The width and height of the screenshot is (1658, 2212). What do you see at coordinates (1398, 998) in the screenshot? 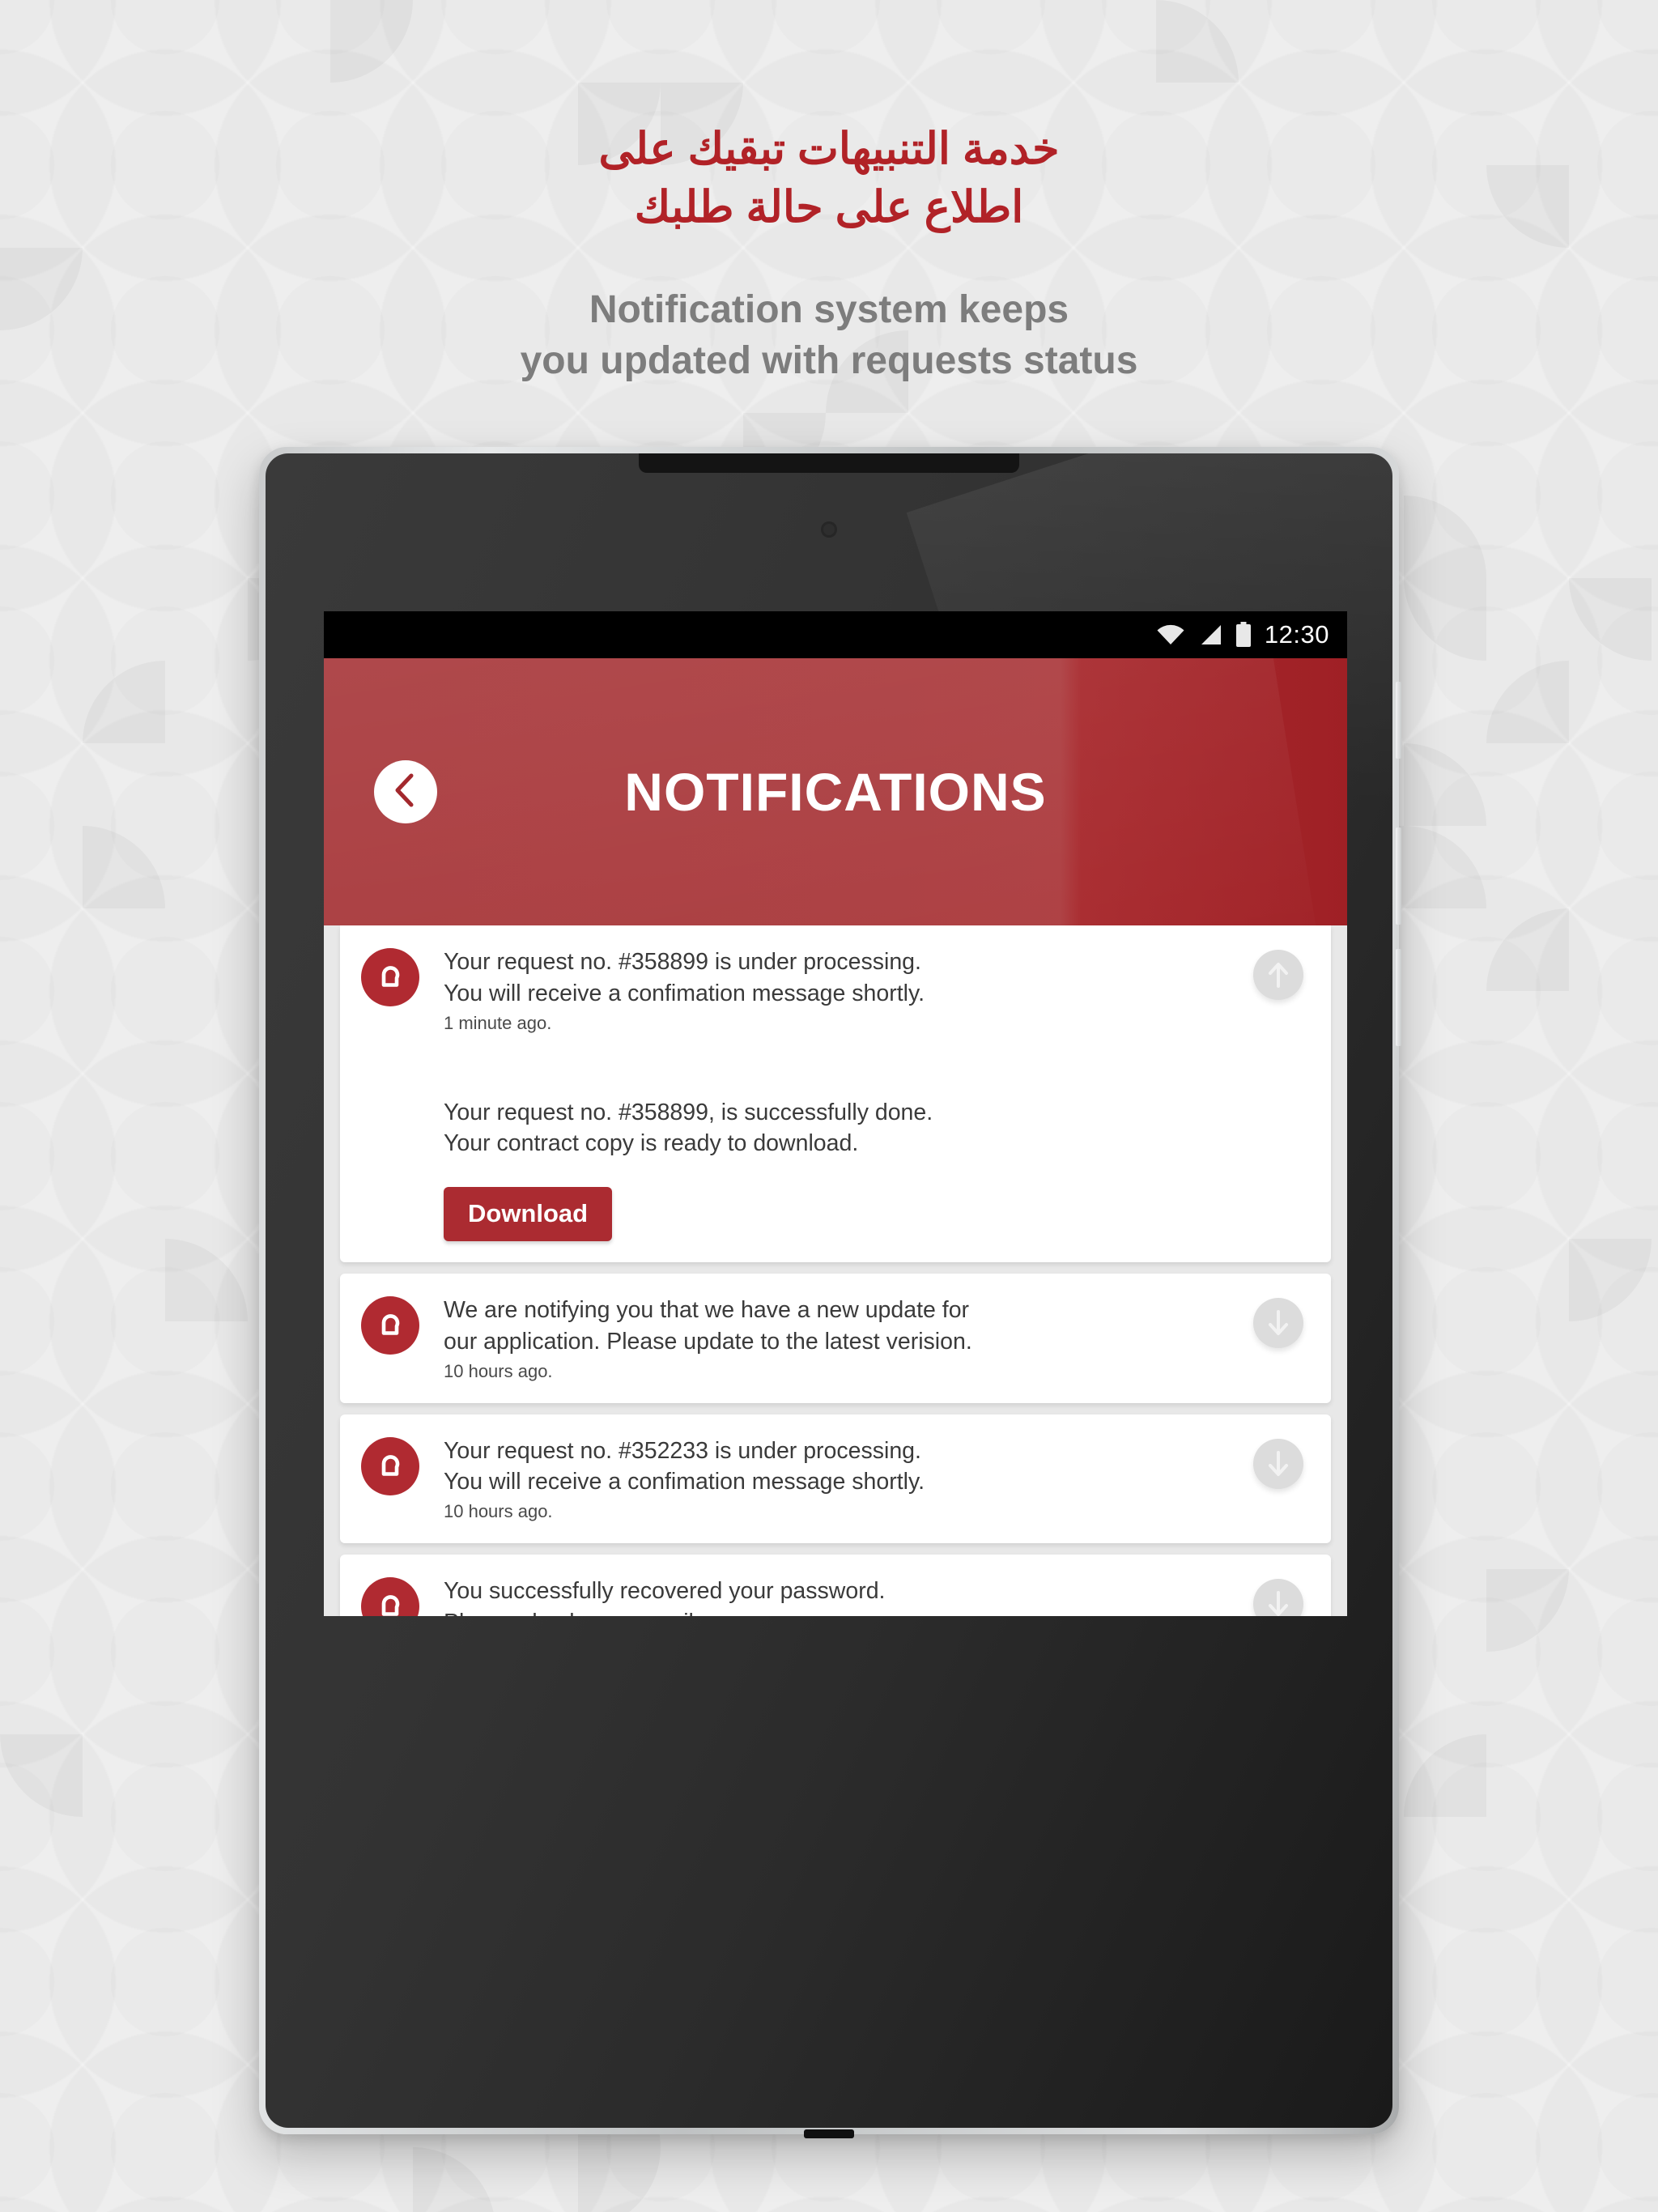
I see `volume-down-button` at bounding box center [1398, 998].